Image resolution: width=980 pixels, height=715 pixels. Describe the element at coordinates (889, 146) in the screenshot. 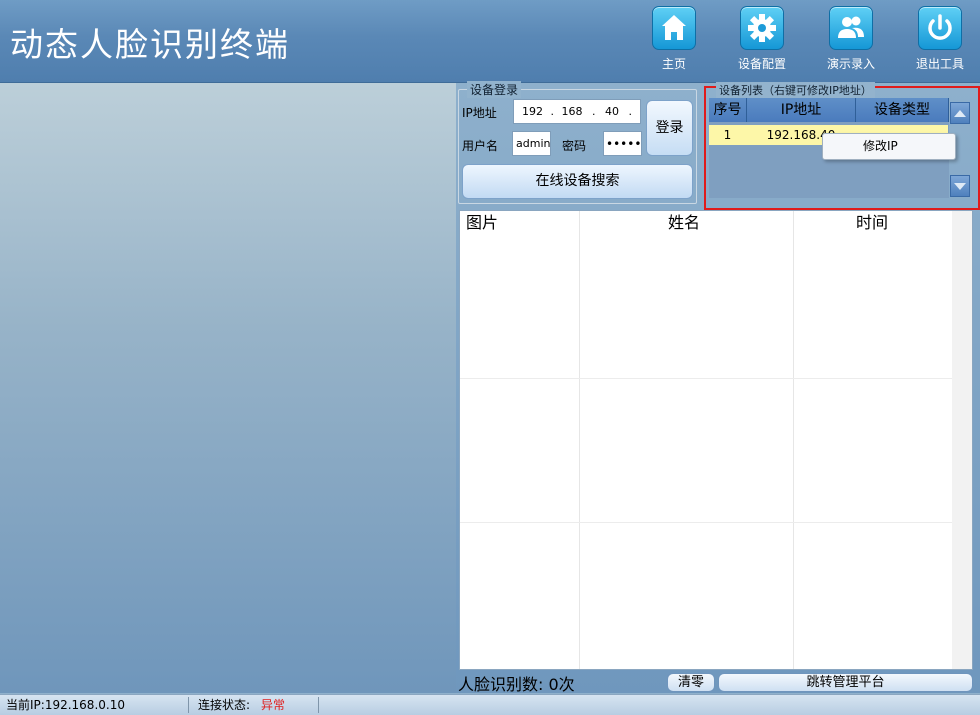

I see `context-menu-modify-ip: 修改IP` at that location.